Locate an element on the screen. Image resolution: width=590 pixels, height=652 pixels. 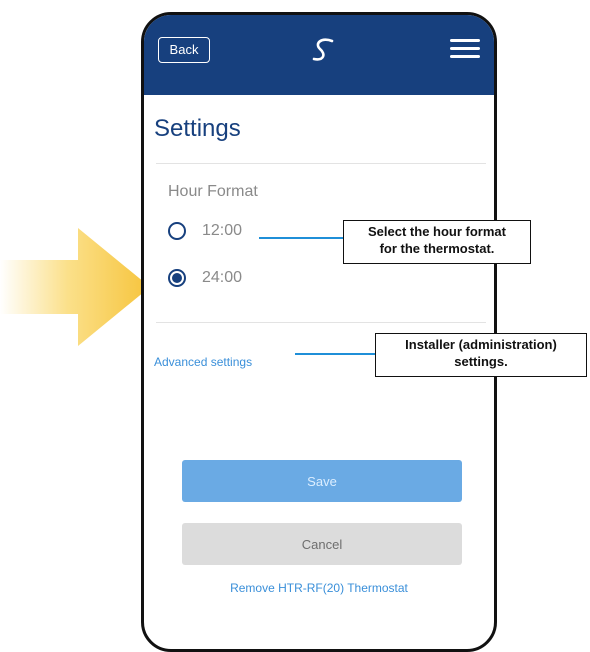
hour-format-label: Hour Format is located at coordinates (213, 191).